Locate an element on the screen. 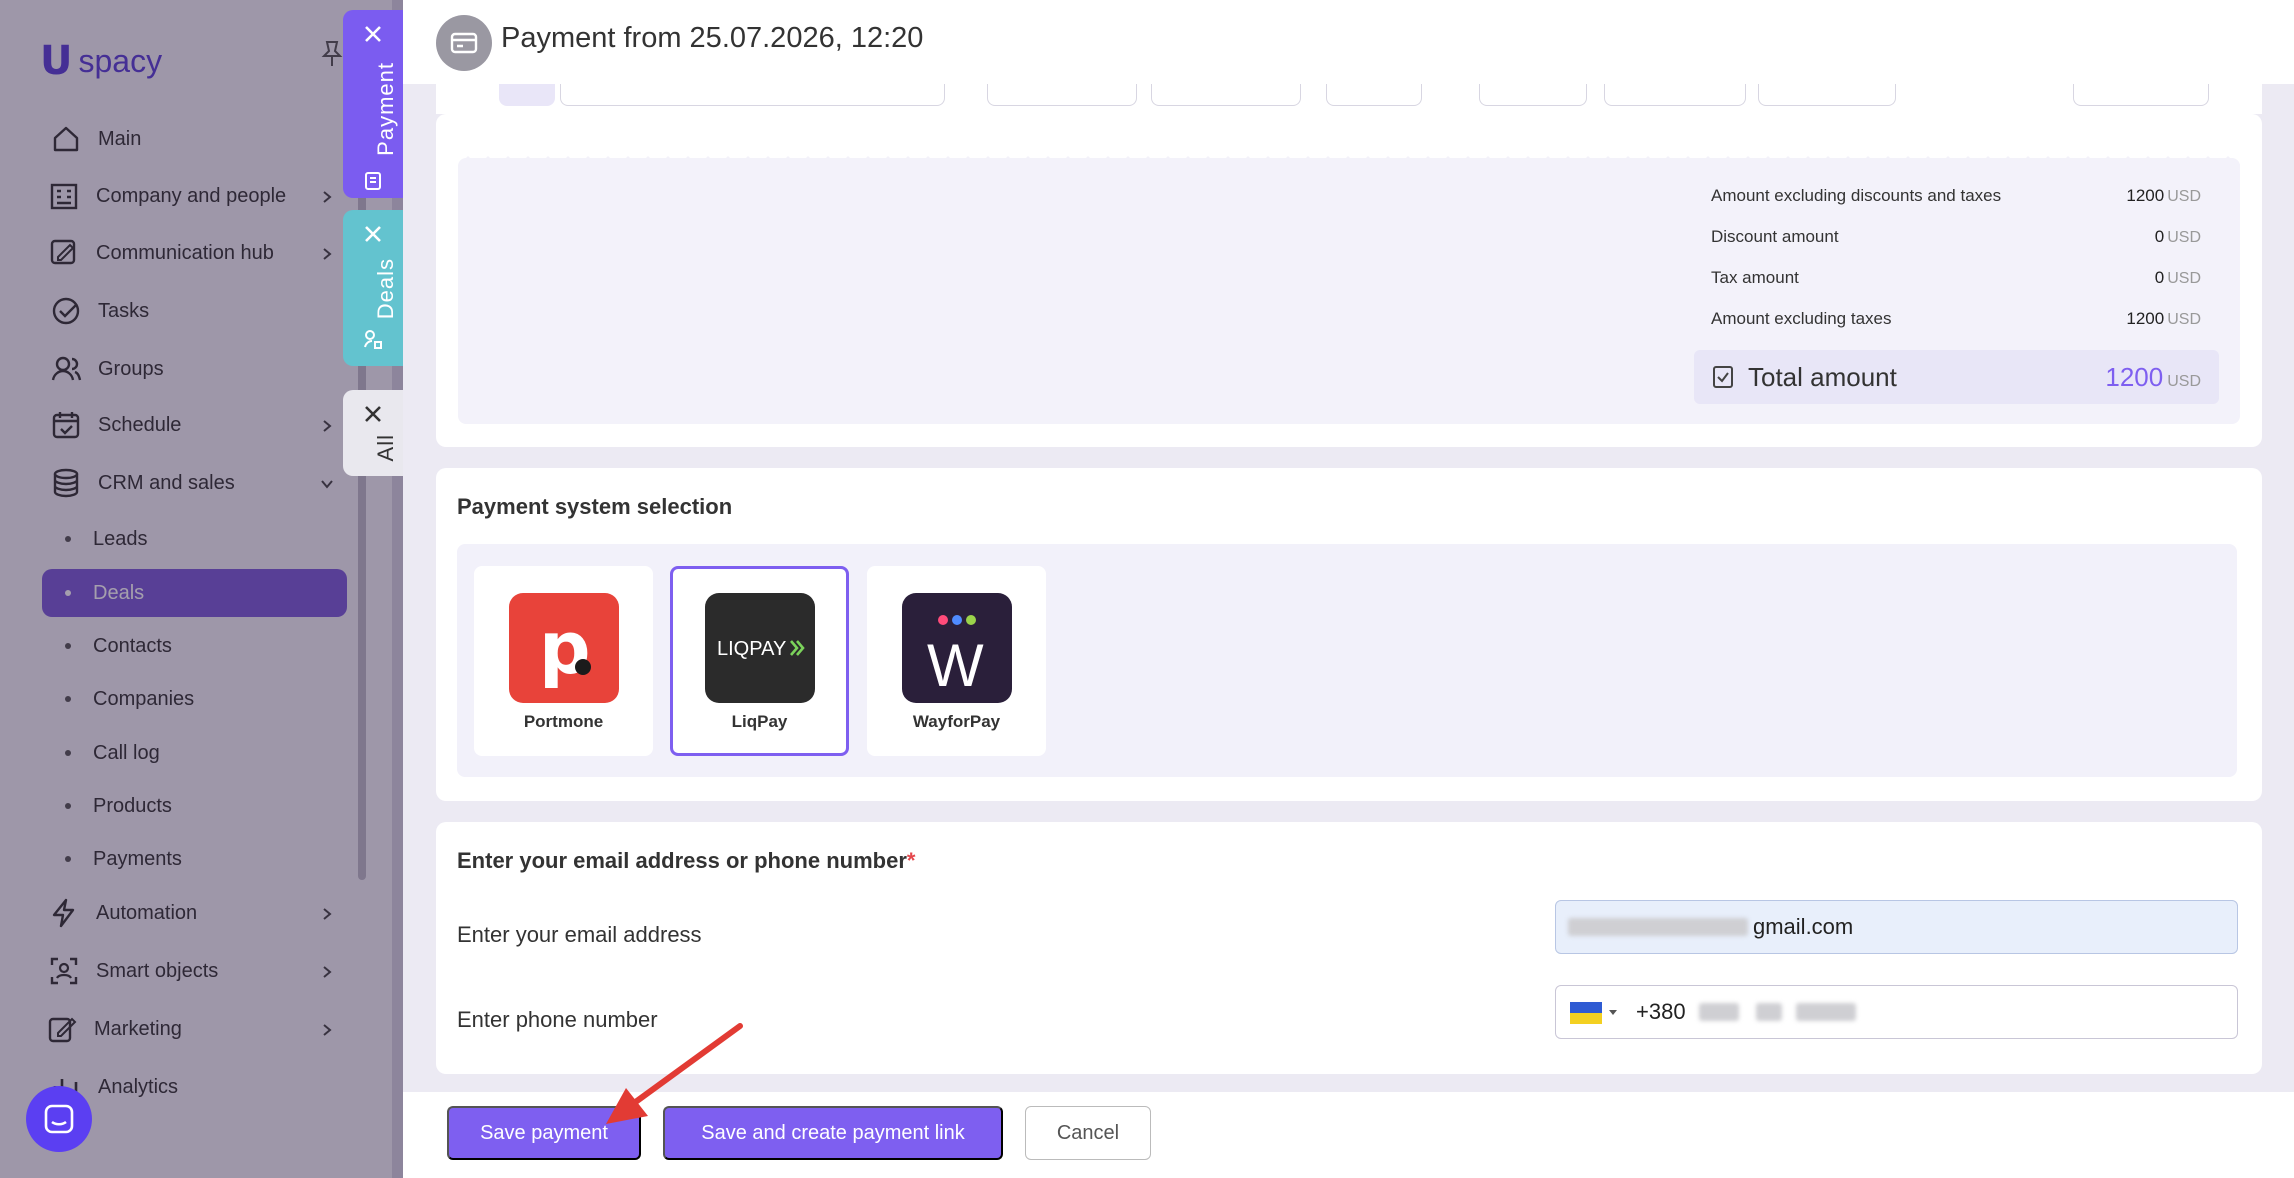  card-icon is located at coordinates (464, 43).